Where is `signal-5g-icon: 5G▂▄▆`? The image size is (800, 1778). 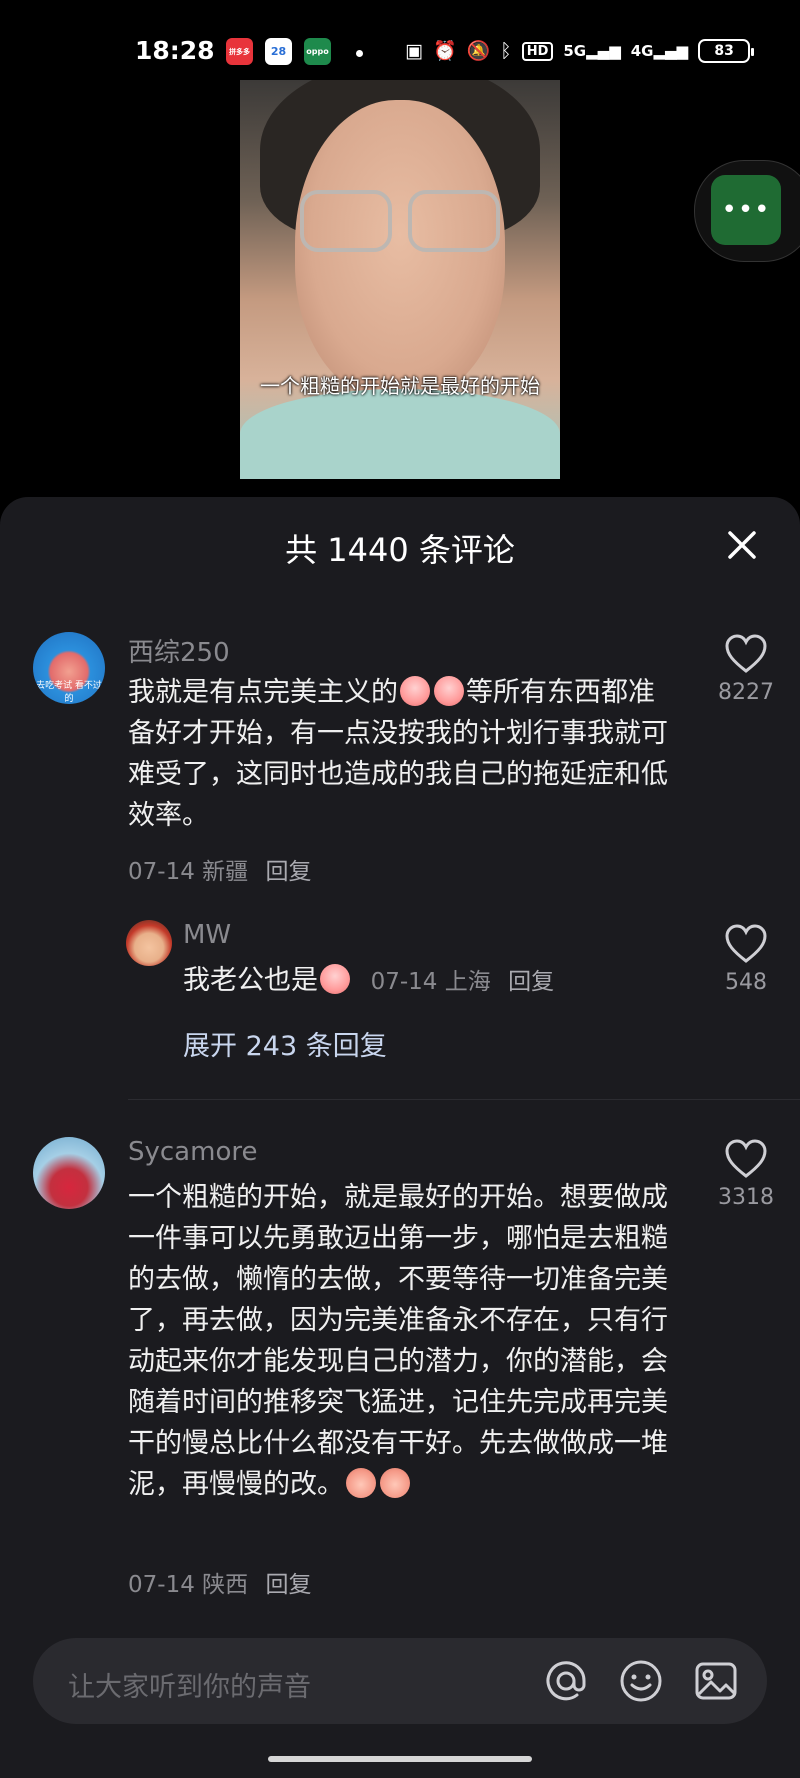 signal-5g-icon: 5G▂▄▆ is located at coordinates (592, 50).